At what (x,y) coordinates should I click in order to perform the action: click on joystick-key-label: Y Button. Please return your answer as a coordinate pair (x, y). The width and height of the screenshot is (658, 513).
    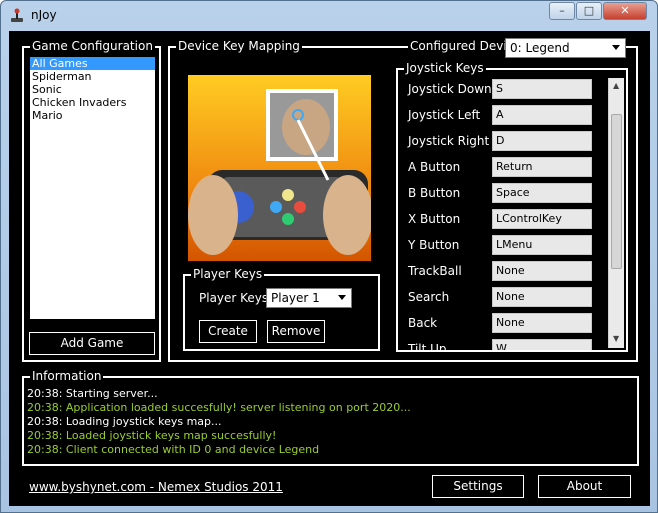
    Looking at the image, I should click on (434, 245).